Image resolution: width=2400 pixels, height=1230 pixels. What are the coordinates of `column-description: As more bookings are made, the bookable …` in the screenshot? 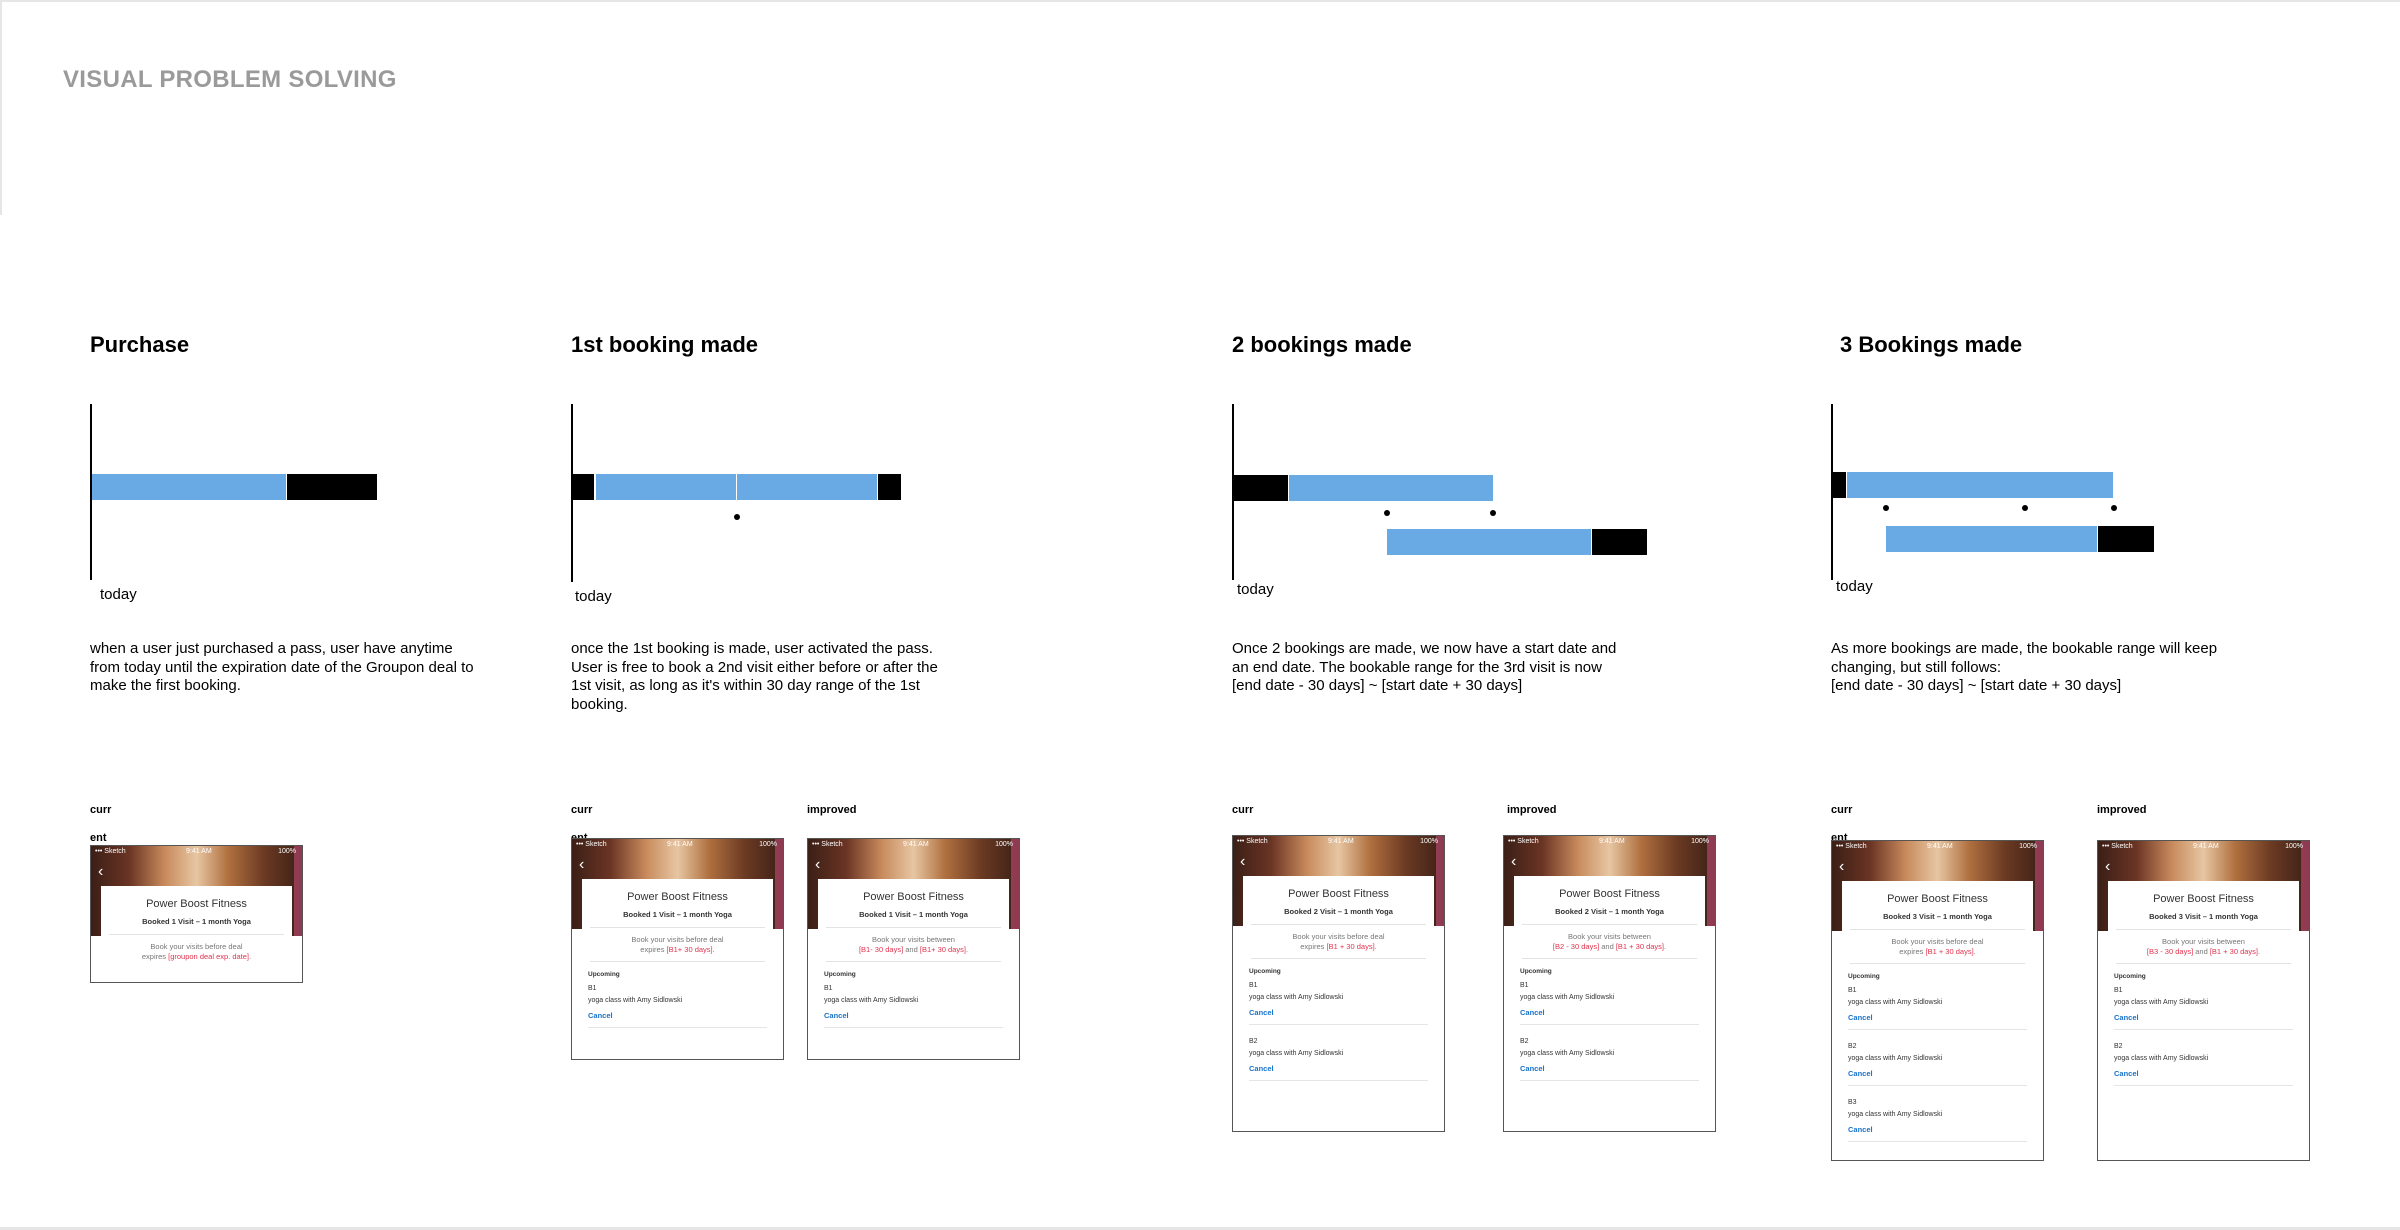 It's located at (2024, 667).